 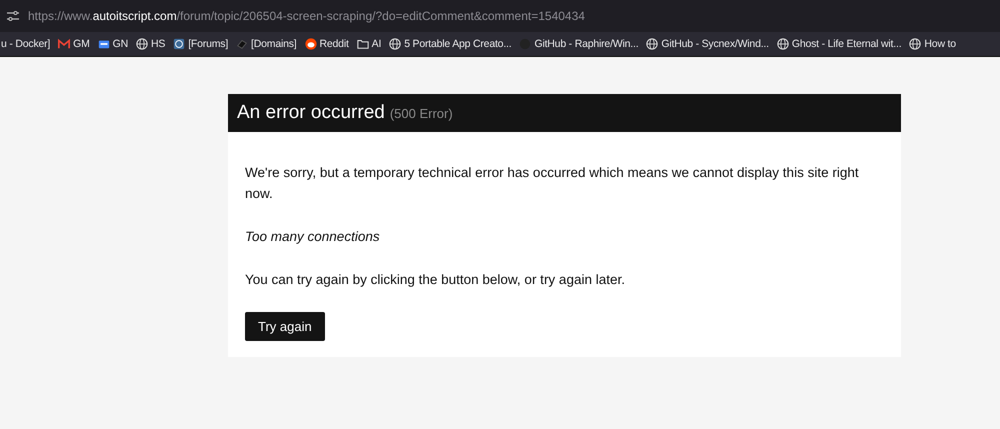 I want to click on folder-icon, so click(x=362, y=44).